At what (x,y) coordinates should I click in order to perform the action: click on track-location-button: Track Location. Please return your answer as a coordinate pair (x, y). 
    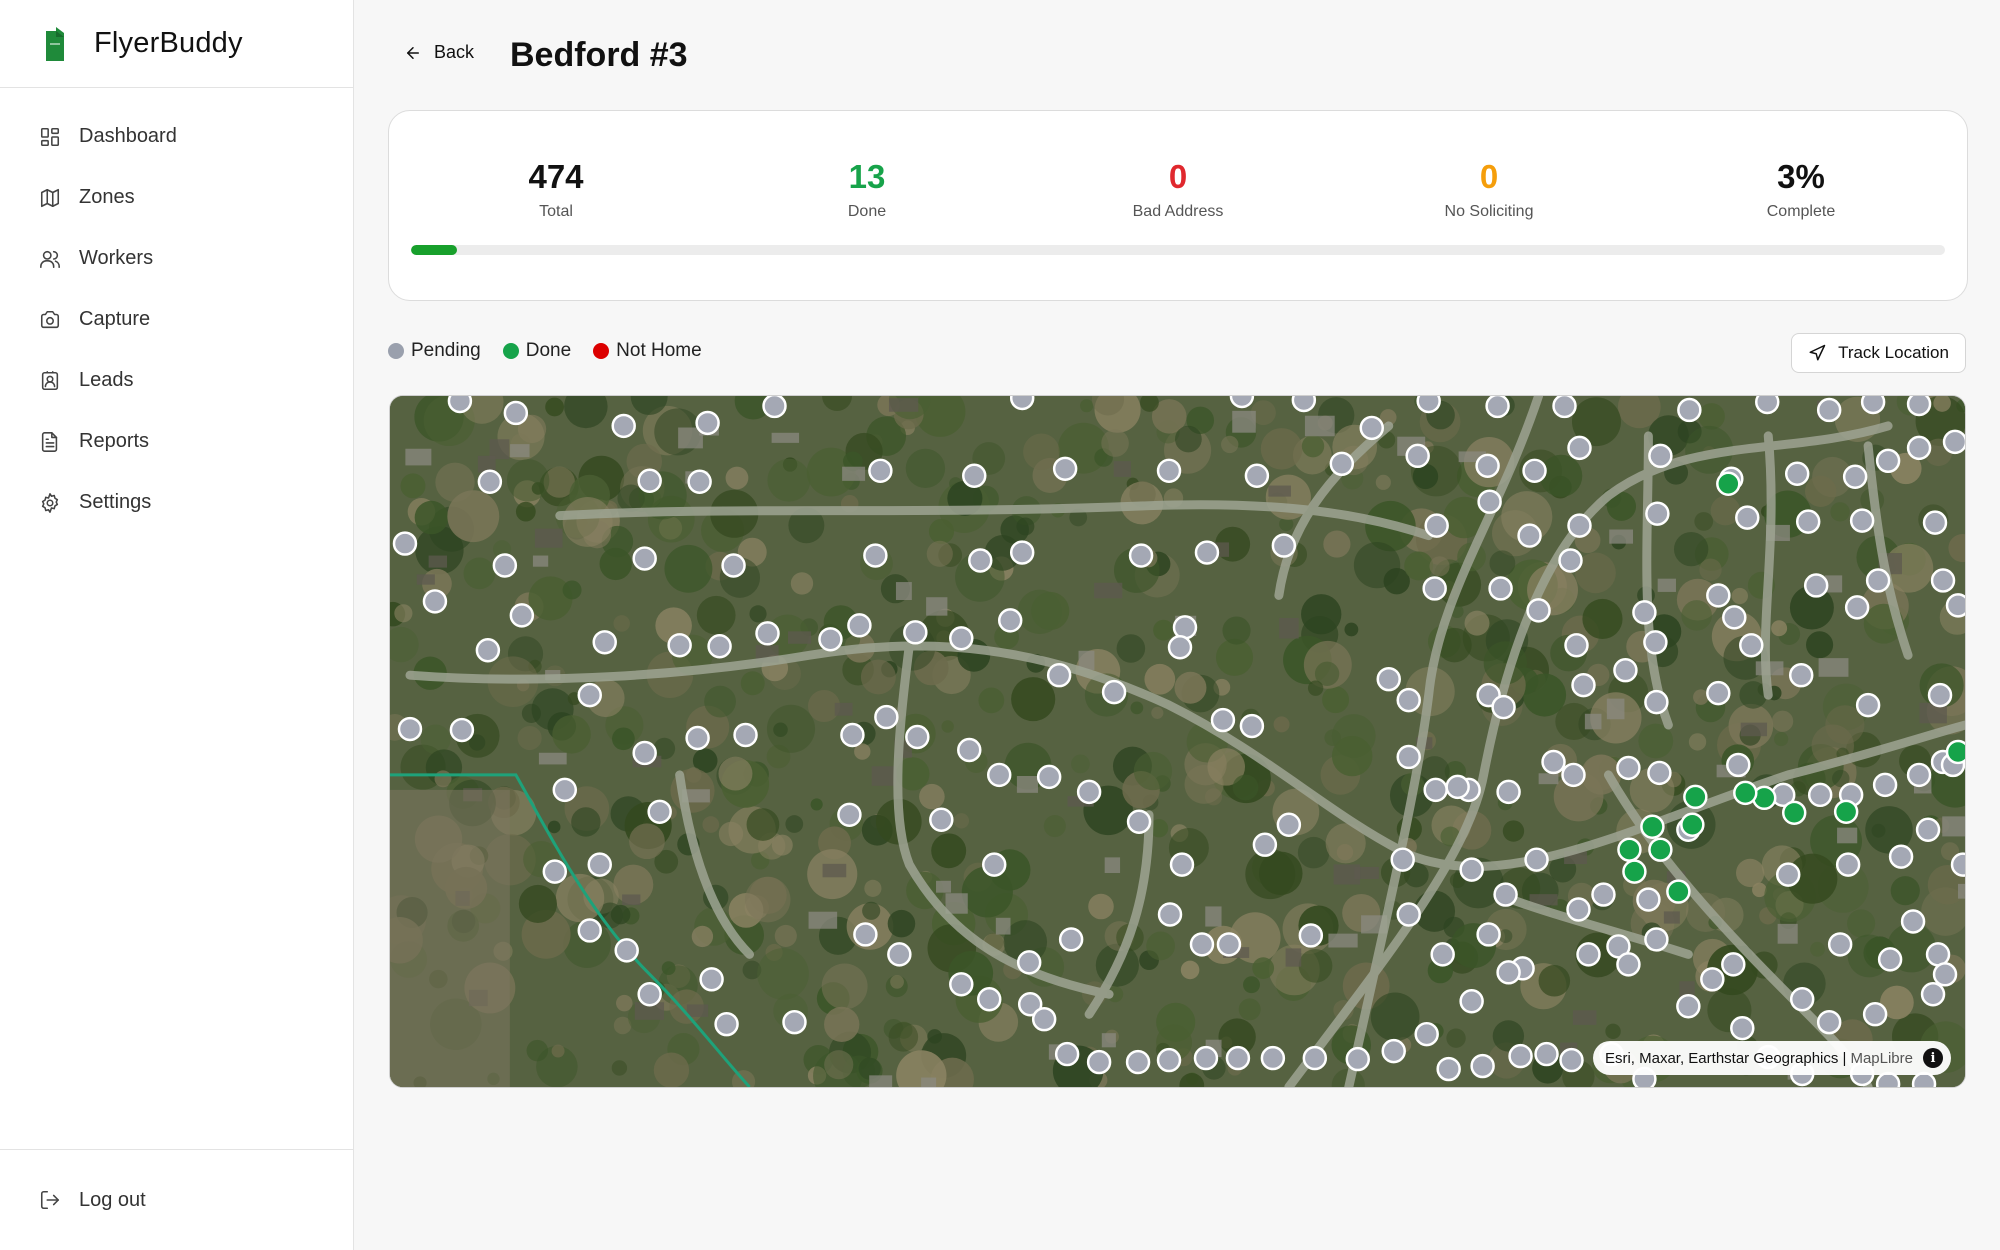
    Looking at the image, I should click on (1878, 353).